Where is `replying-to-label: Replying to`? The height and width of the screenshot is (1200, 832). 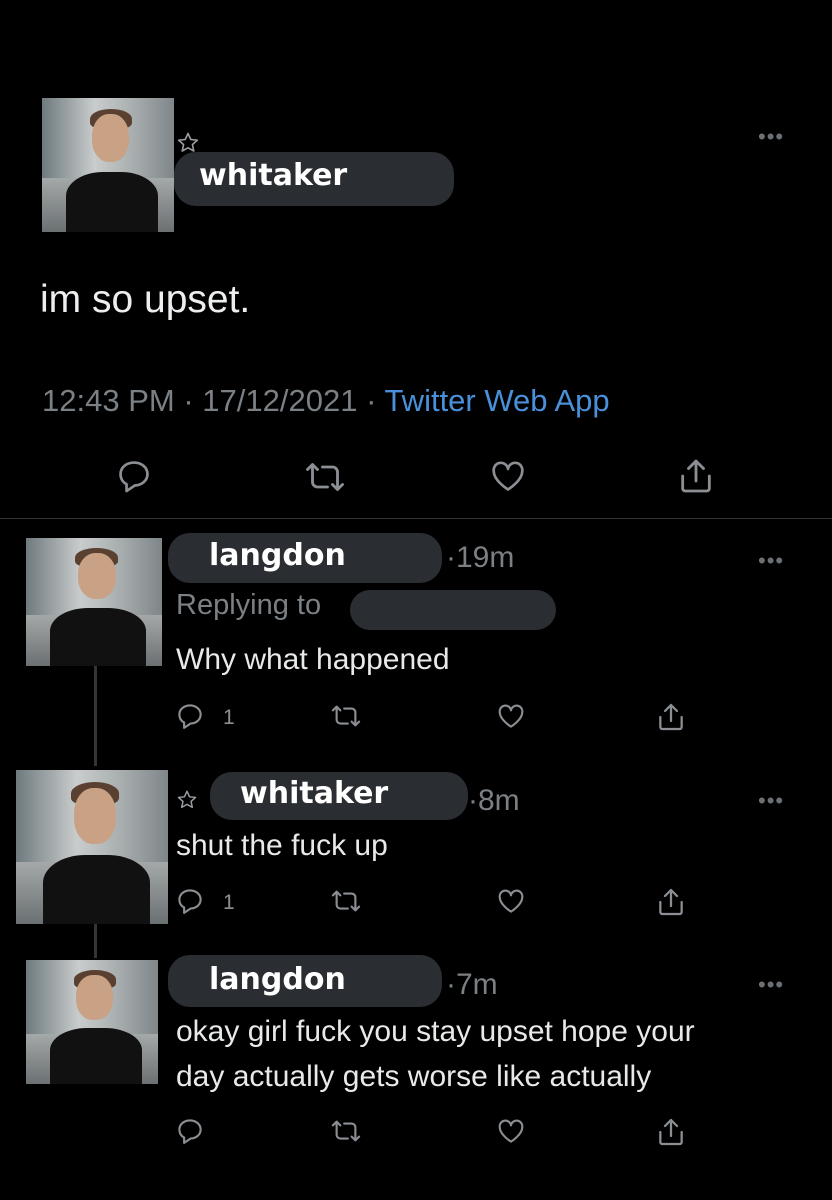 replying-to-label: Replying to is located at coordinates (249, 605).